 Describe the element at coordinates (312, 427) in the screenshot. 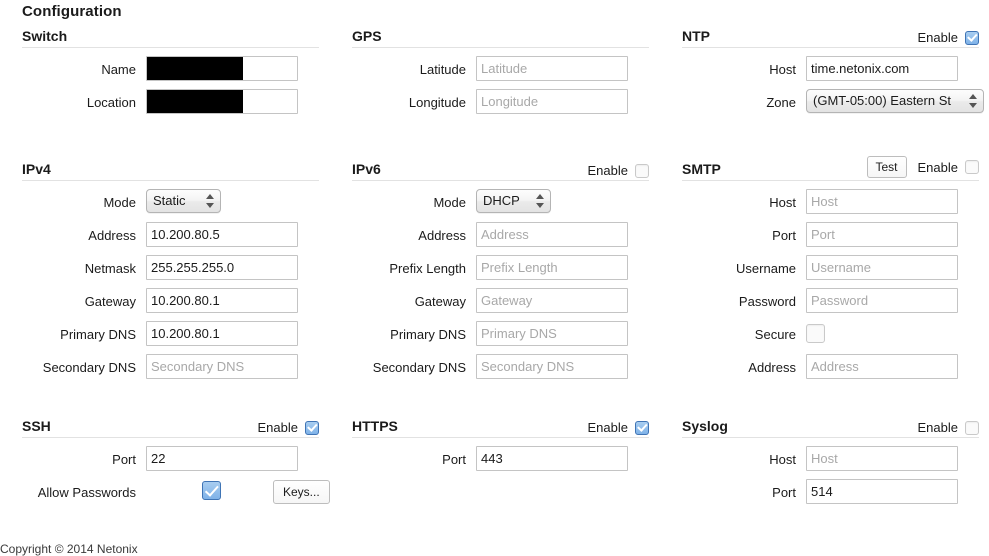

I see `ssh-enable-checkbox` at that location.